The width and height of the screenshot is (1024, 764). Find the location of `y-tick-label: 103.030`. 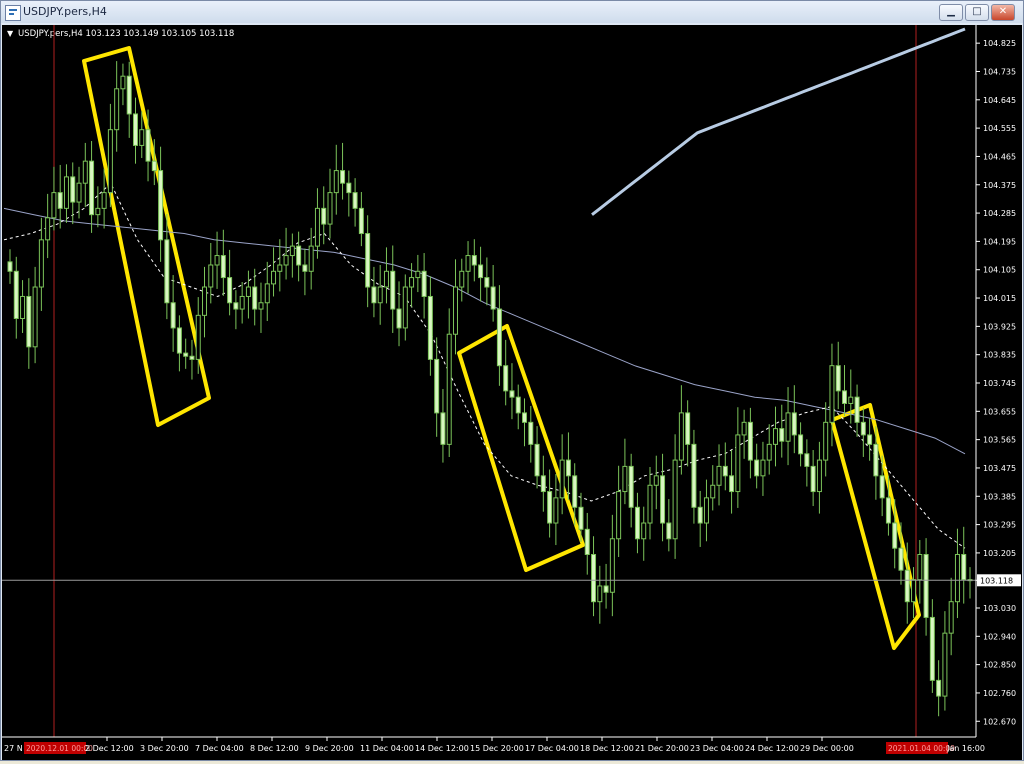

y-tick-label: 103.030 is located at coordinates (999, 608).